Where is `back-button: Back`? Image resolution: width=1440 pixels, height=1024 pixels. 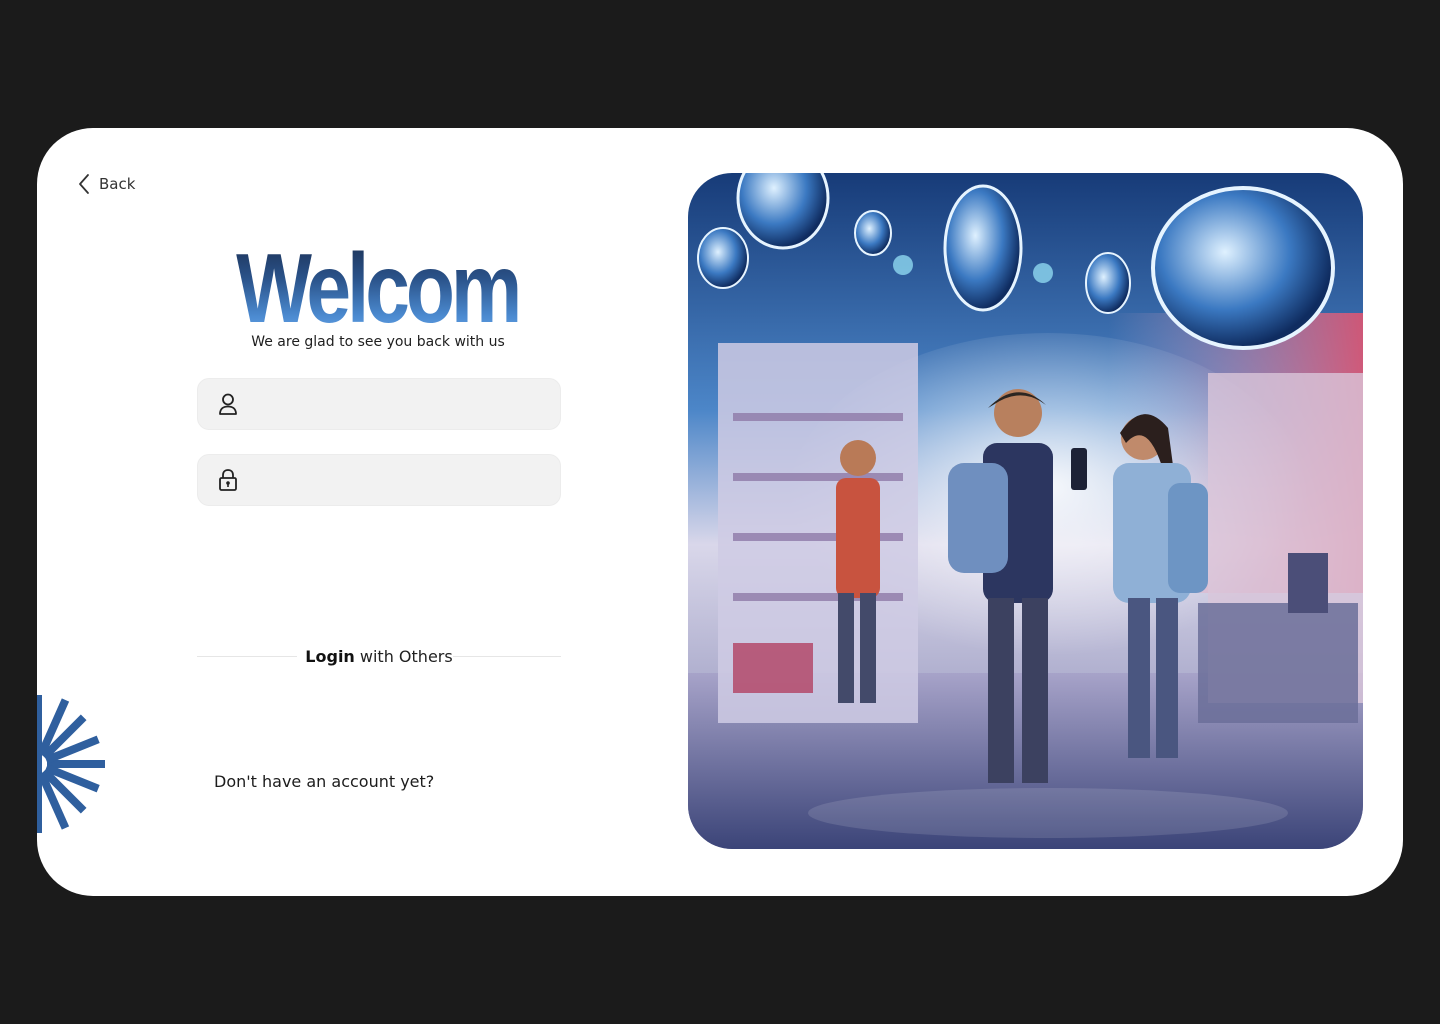
back-button: Back is located at coordinates (106, 184).